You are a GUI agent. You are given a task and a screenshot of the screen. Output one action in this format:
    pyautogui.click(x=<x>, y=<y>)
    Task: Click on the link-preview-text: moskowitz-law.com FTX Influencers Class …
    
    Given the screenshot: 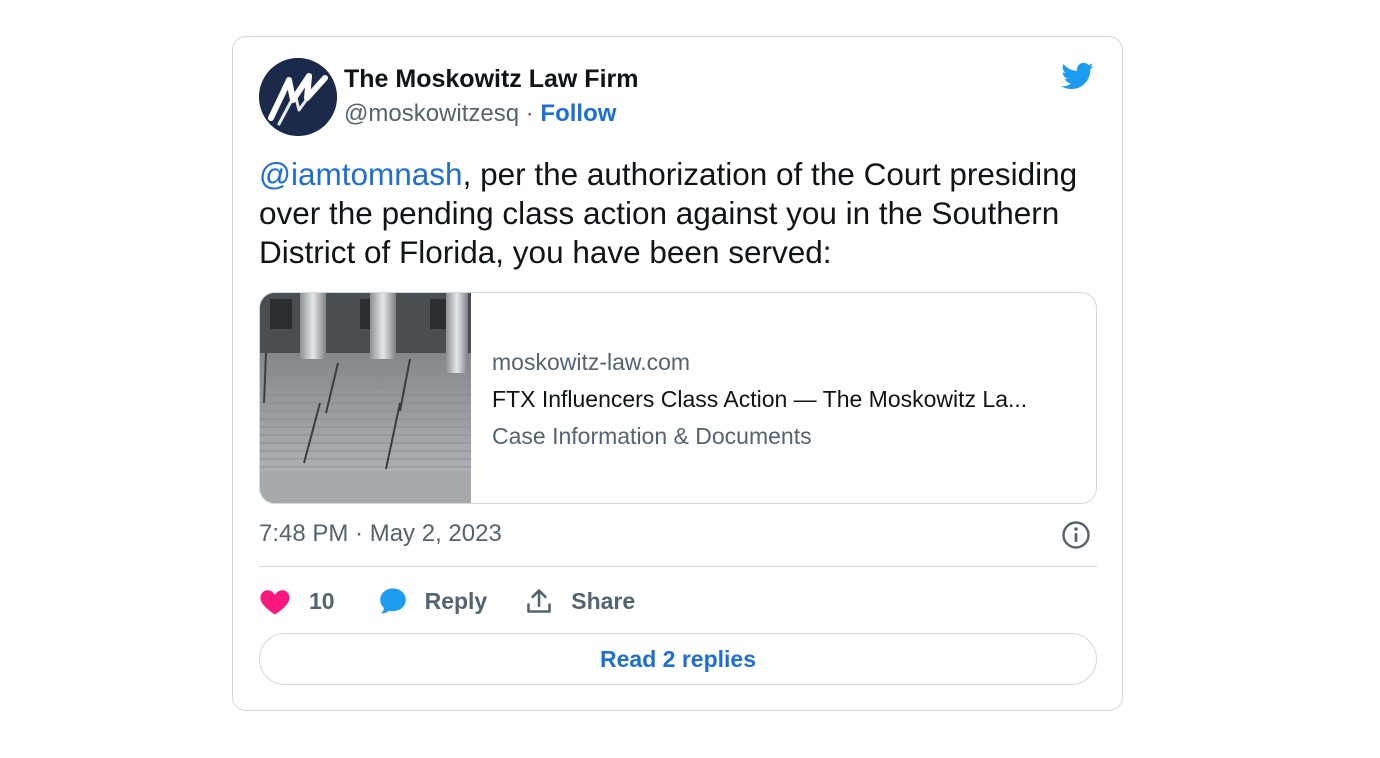 What is the action you would take?
    pyautogui.click(x=759, y=399)
    